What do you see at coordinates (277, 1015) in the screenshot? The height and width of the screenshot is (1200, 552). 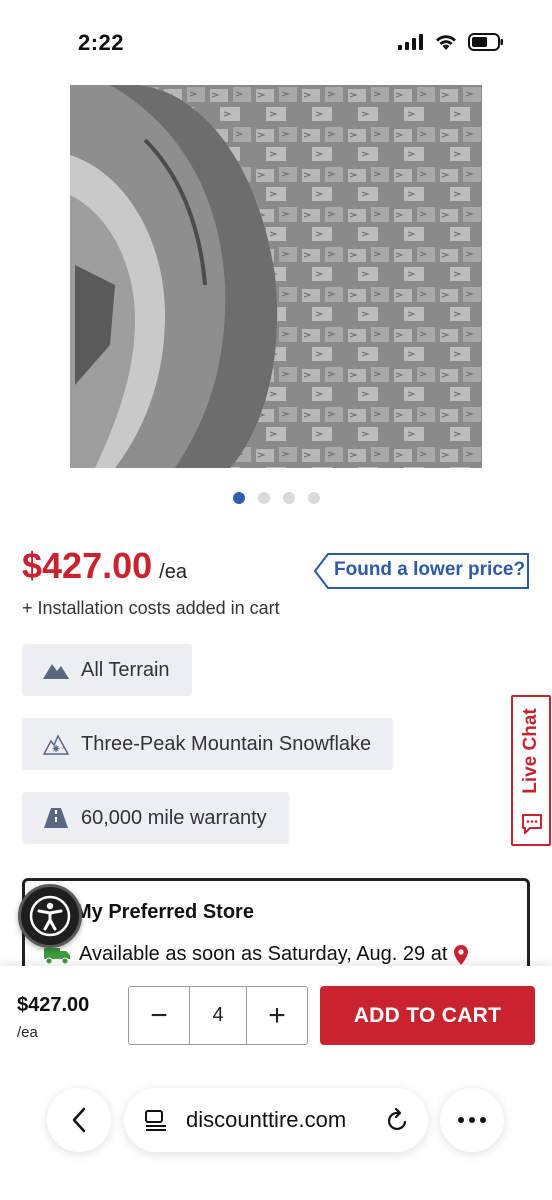 I see `increment-button: +` at bounding box center [277, 1015].